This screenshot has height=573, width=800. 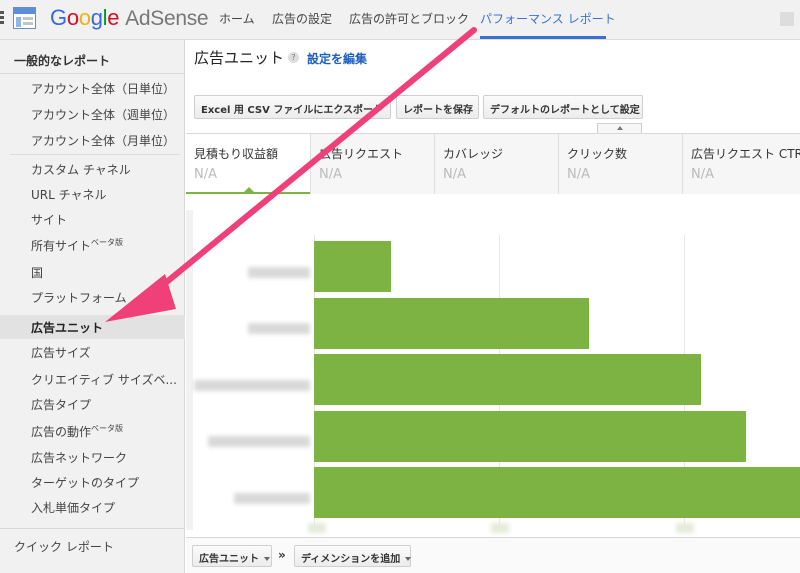 What do you see at coordinates (437, 107) in the screenshot?
I see `save-report-button: レポートを保存` at bounding box center [437, 107].